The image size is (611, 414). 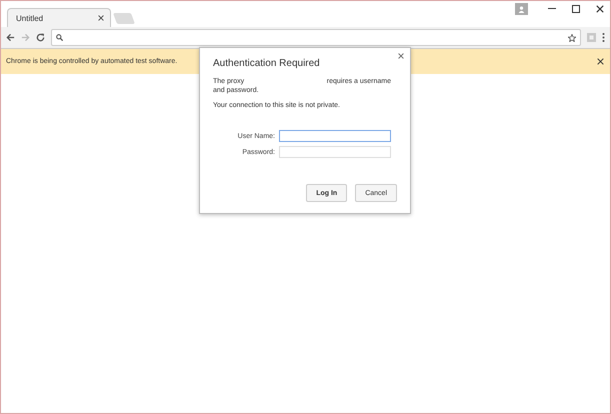 I want to click on reload-icon, so click(x=40, y=37).